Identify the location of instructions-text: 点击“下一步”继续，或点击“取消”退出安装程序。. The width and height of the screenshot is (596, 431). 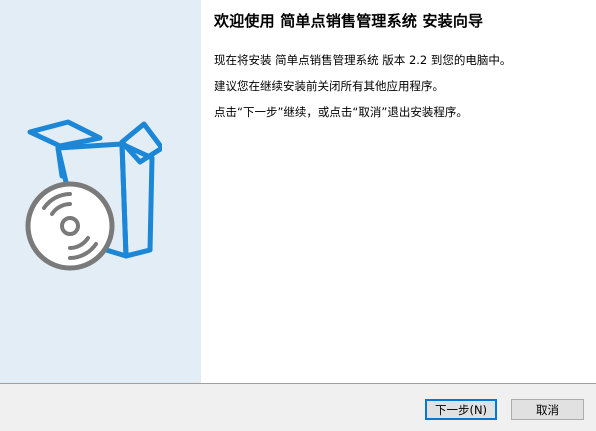
(341, 112).